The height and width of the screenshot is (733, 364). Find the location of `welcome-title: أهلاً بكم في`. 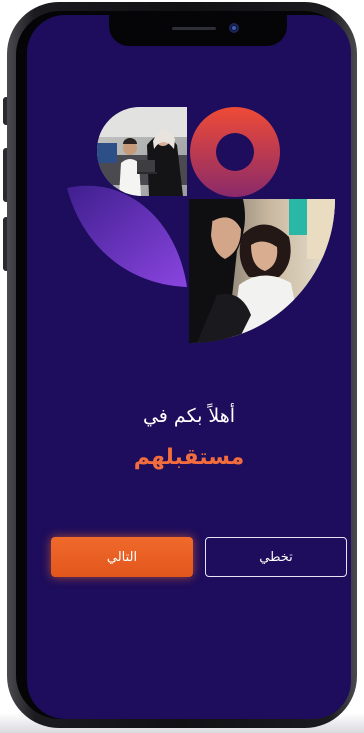

welcome-title: أهلاً بكم في is located at coordinates (189, 416).